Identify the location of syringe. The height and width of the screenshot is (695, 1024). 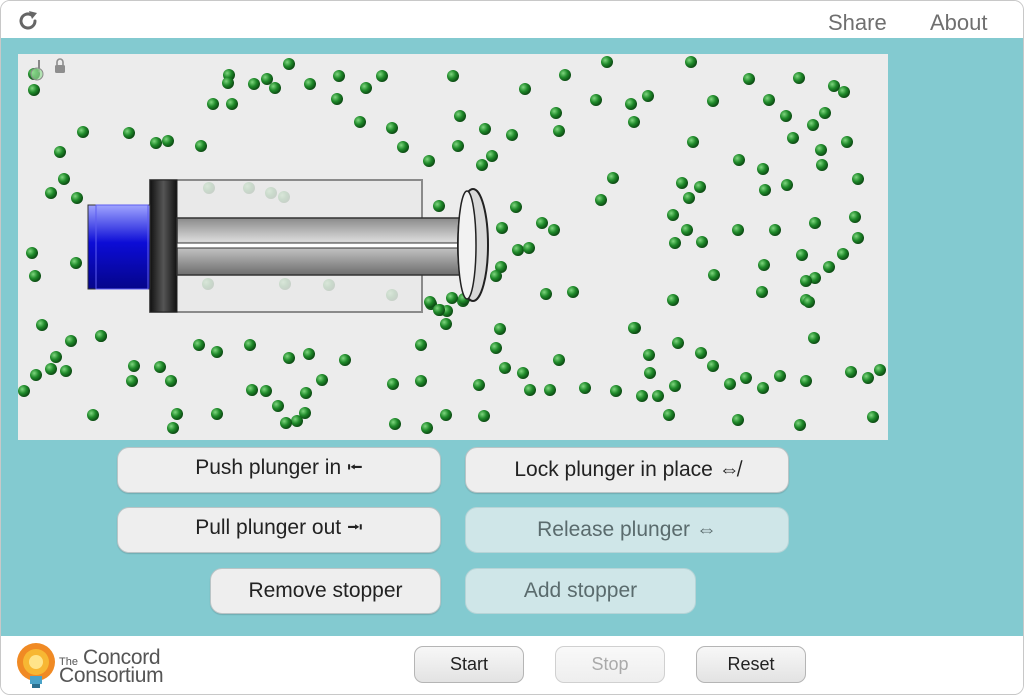
(288, 246).